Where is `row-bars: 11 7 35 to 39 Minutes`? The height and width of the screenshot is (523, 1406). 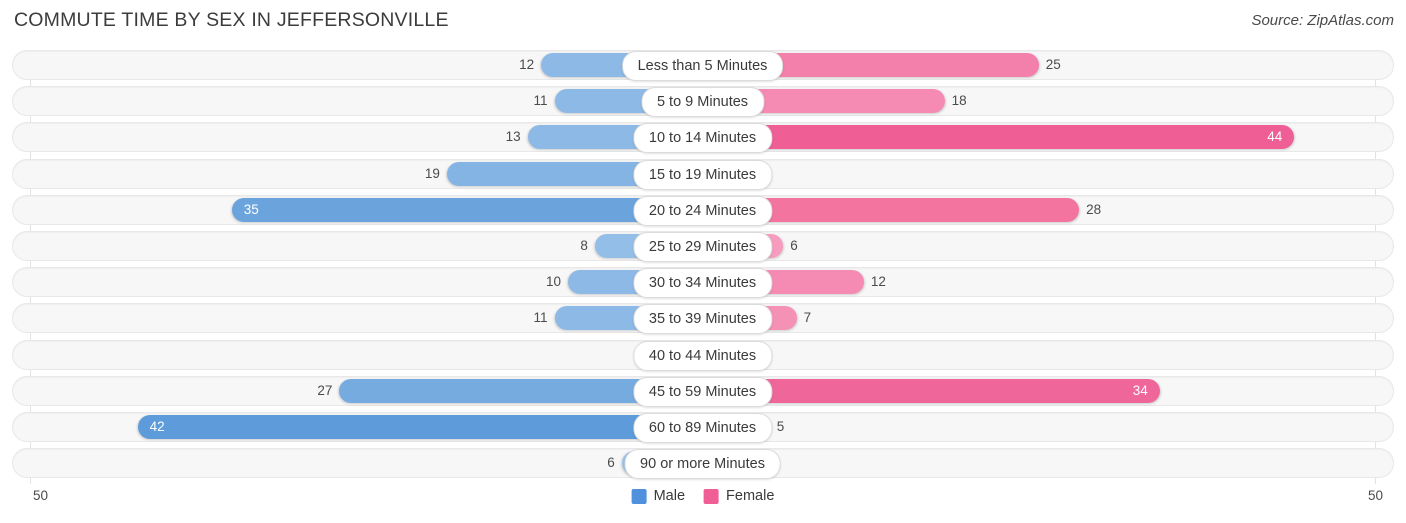 row-bars: 11 7 35 to 39 Minutes is located at coordinates (702, 319).